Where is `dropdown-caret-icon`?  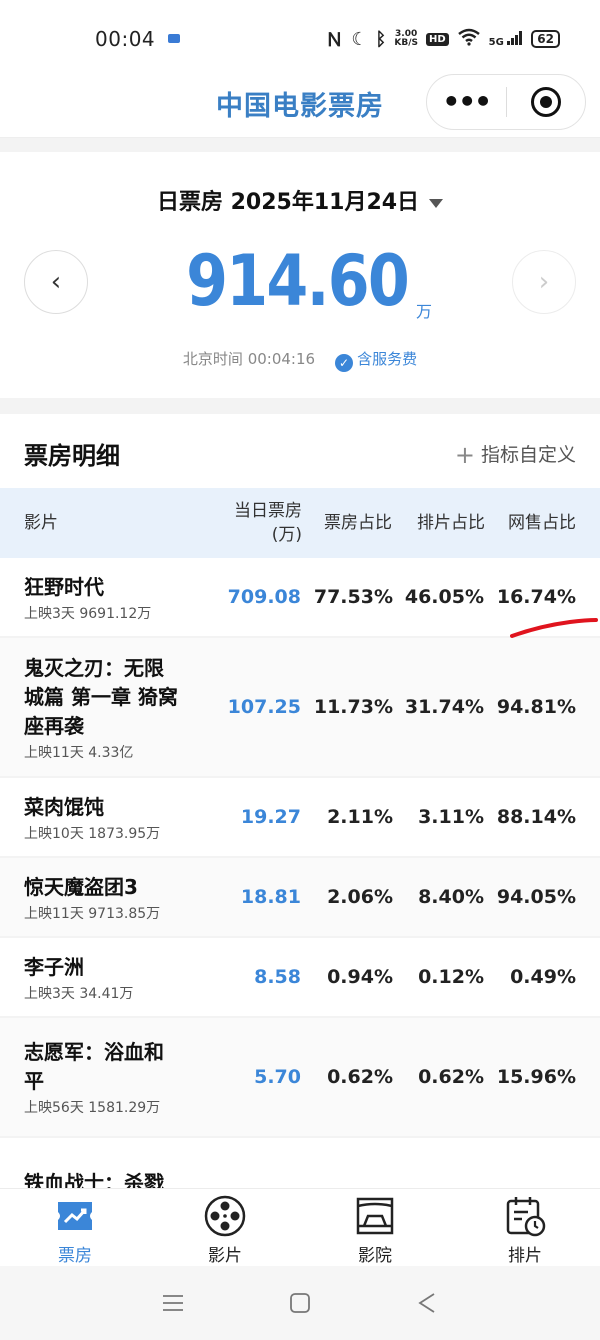 dropdown-caret-icon is located at coordinates (436, 203).